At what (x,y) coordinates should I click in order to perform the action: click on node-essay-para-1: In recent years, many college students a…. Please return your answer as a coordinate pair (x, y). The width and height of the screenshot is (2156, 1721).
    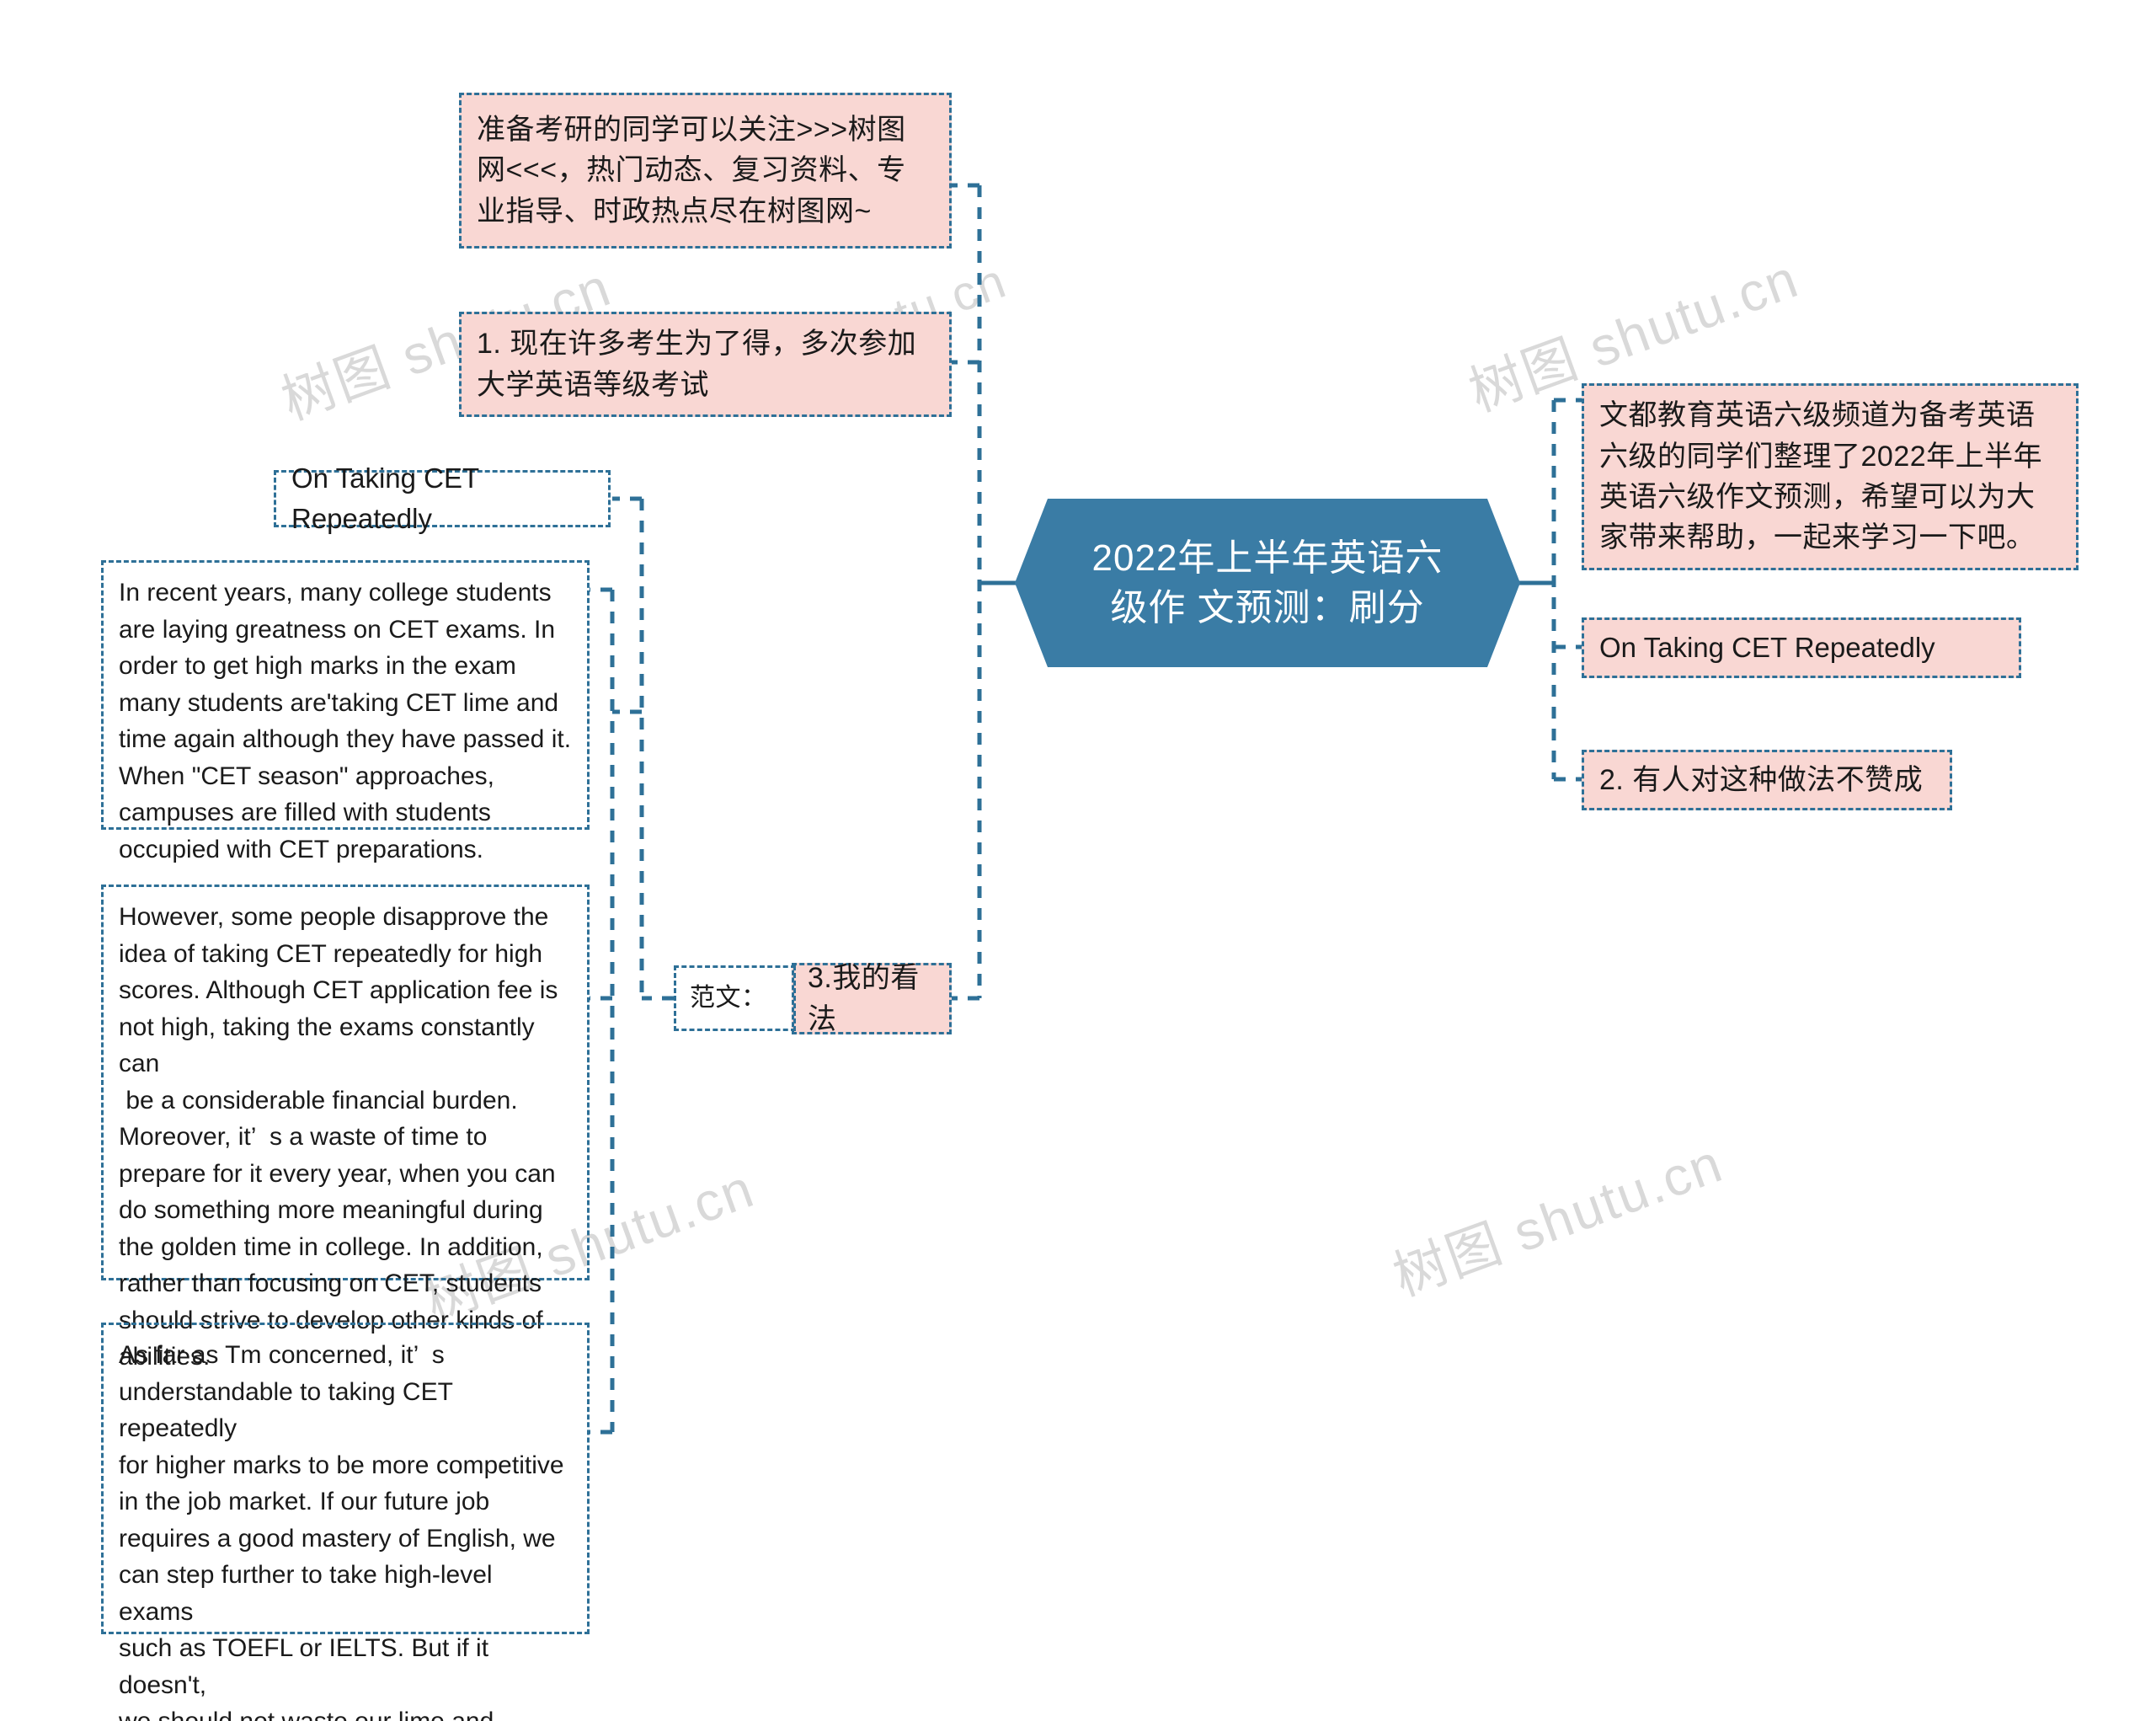
    Looking at the image, I should click on (345, 711).